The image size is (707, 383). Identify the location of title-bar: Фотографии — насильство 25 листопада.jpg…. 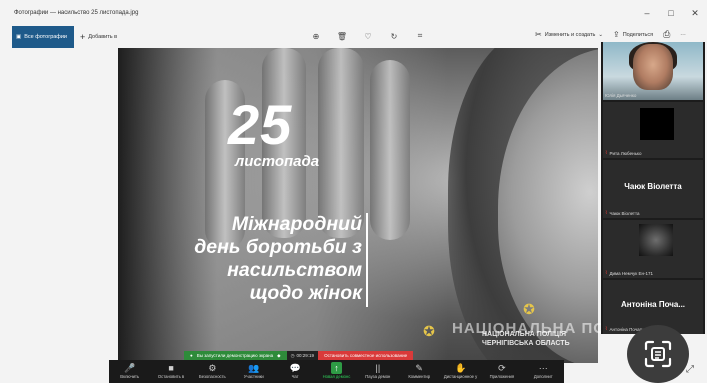
(353, 13).